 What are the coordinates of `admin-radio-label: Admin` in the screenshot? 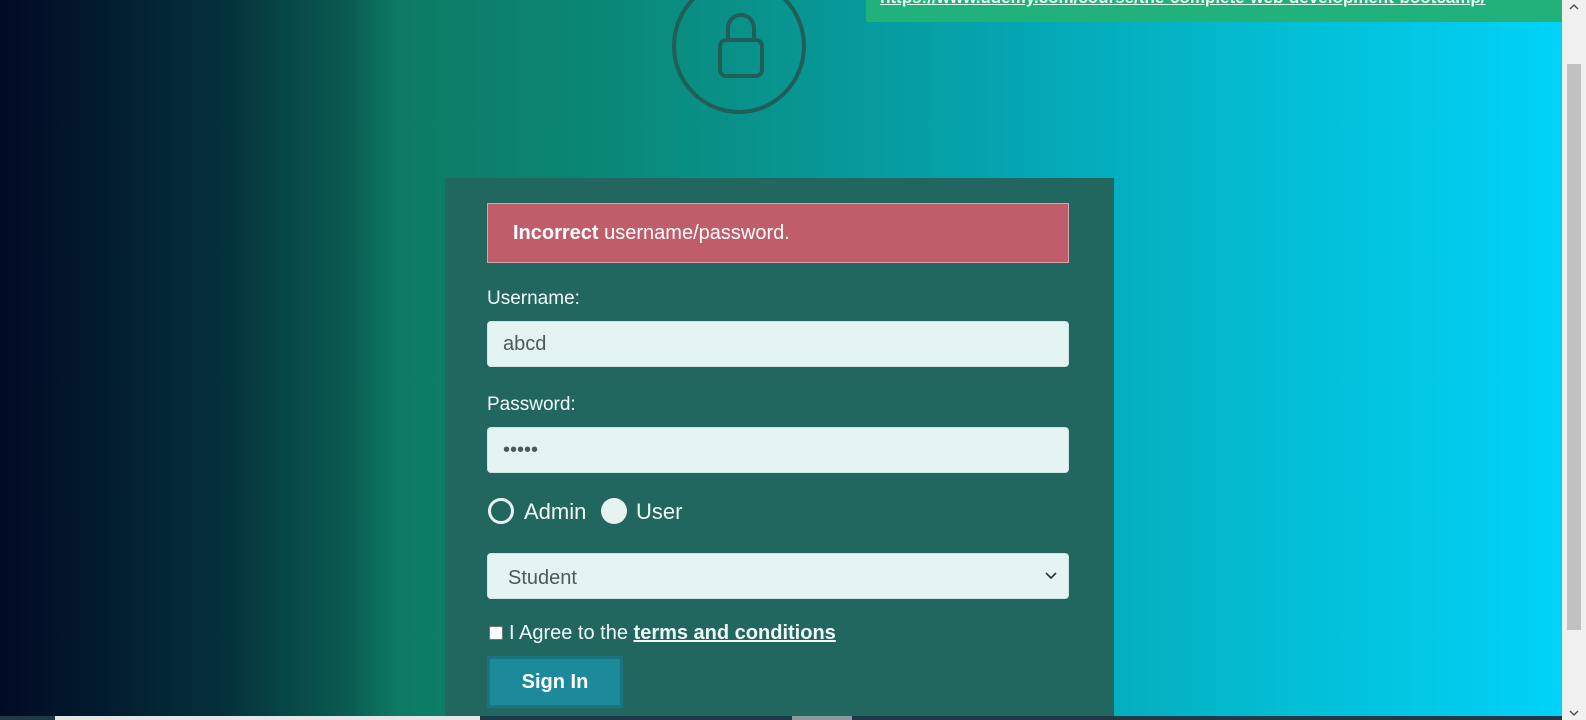 It's located at (555, 511).